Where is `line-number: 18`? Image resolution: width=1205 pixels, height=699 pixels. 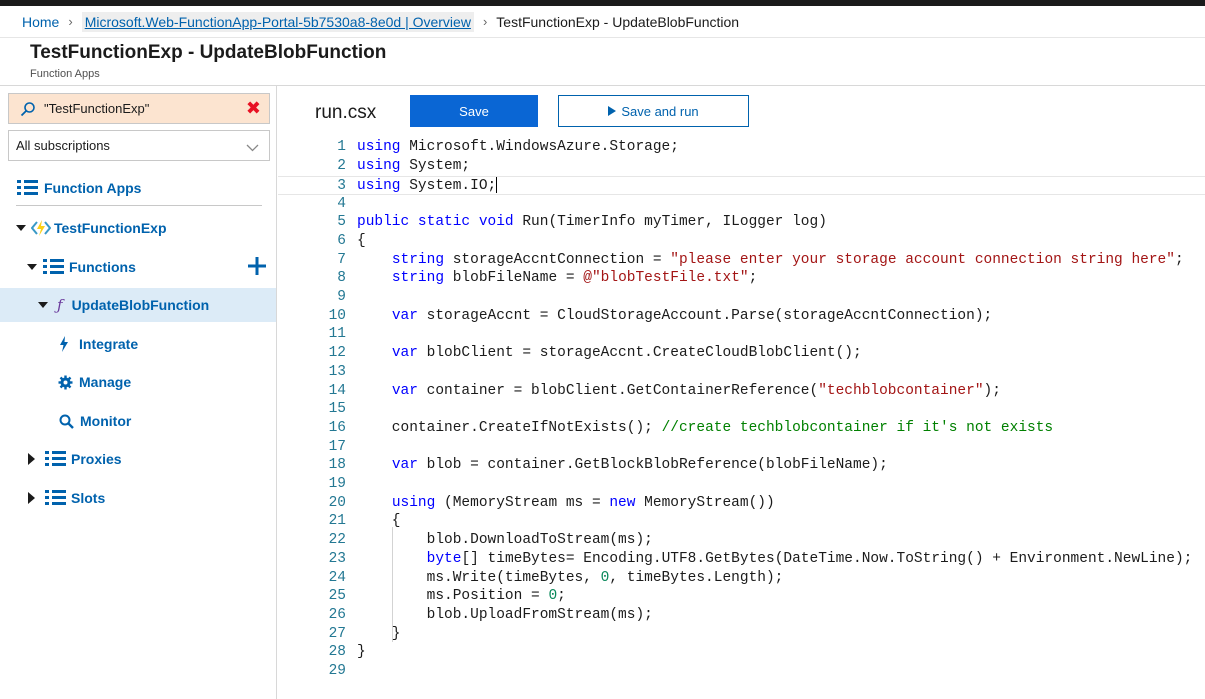 line-number: 18 is located at coordinates (337, 465).